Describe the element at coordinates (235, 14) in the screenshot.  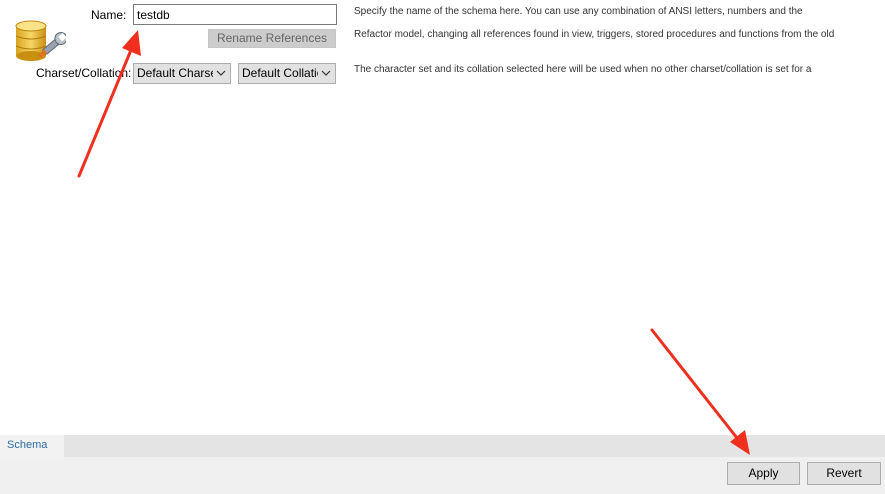
I see `schema-name-input` at that location.